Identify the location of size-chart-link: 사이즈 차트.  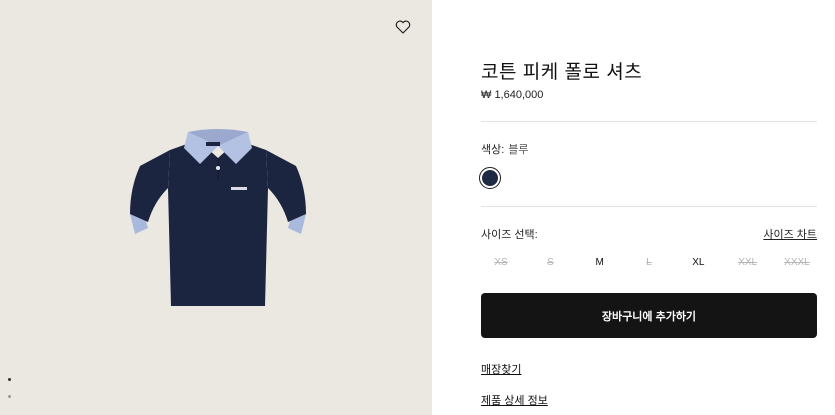
(790, 234).